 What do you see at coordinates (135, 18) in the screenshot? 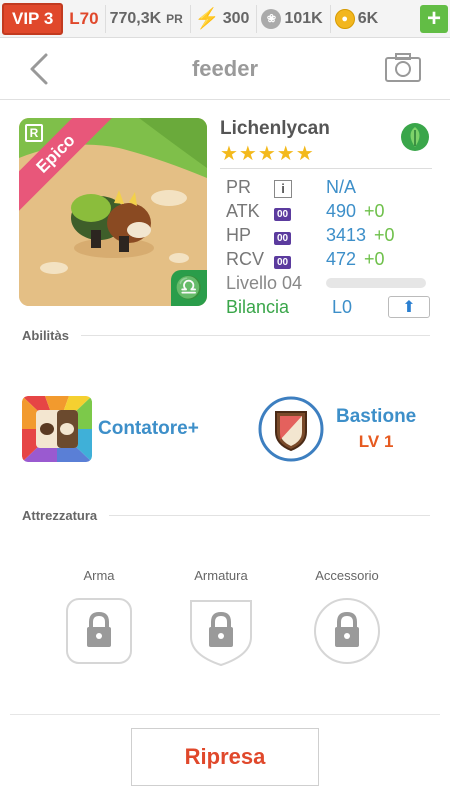
I see `power-rating-value: 770,3K` at bounding box center [135, 18].